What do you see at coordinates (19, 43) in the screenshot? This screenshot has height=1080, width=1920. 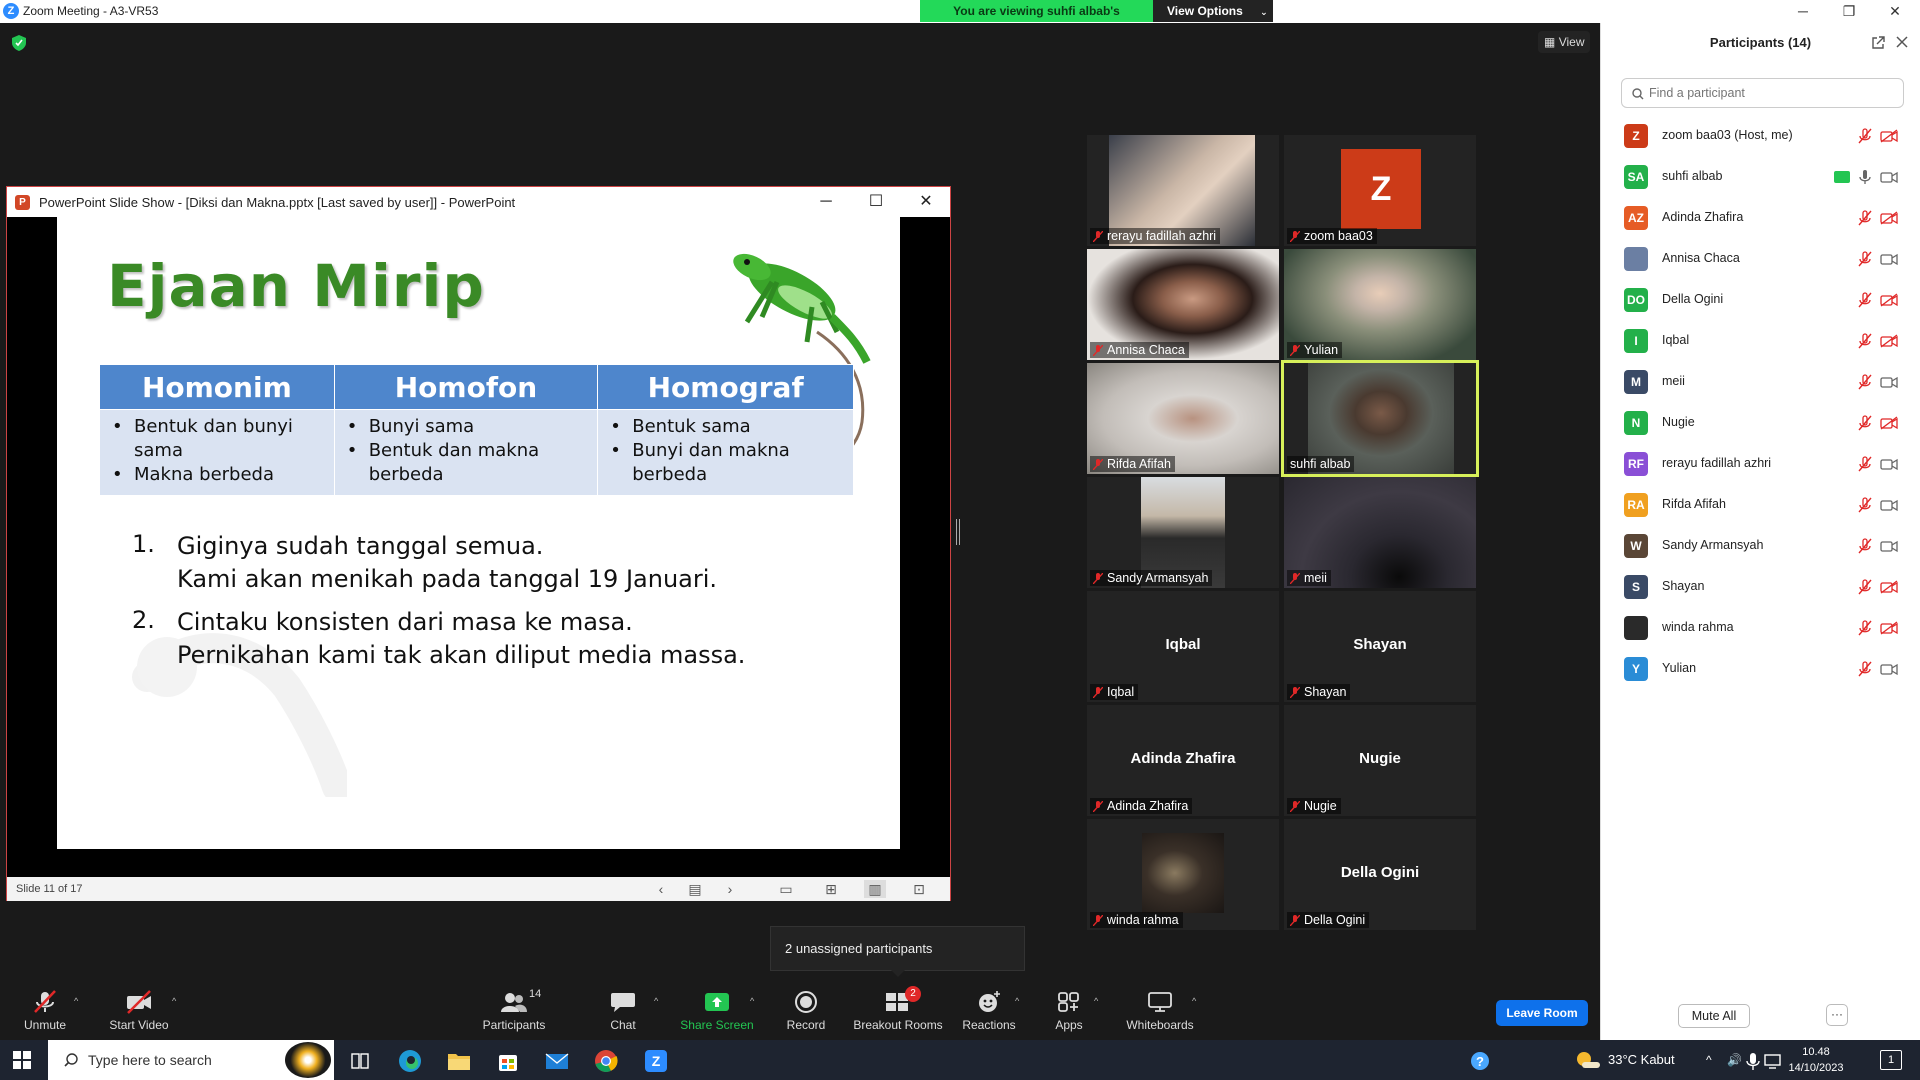 I see `security-shield-icon` at bounding box center [19, 43].